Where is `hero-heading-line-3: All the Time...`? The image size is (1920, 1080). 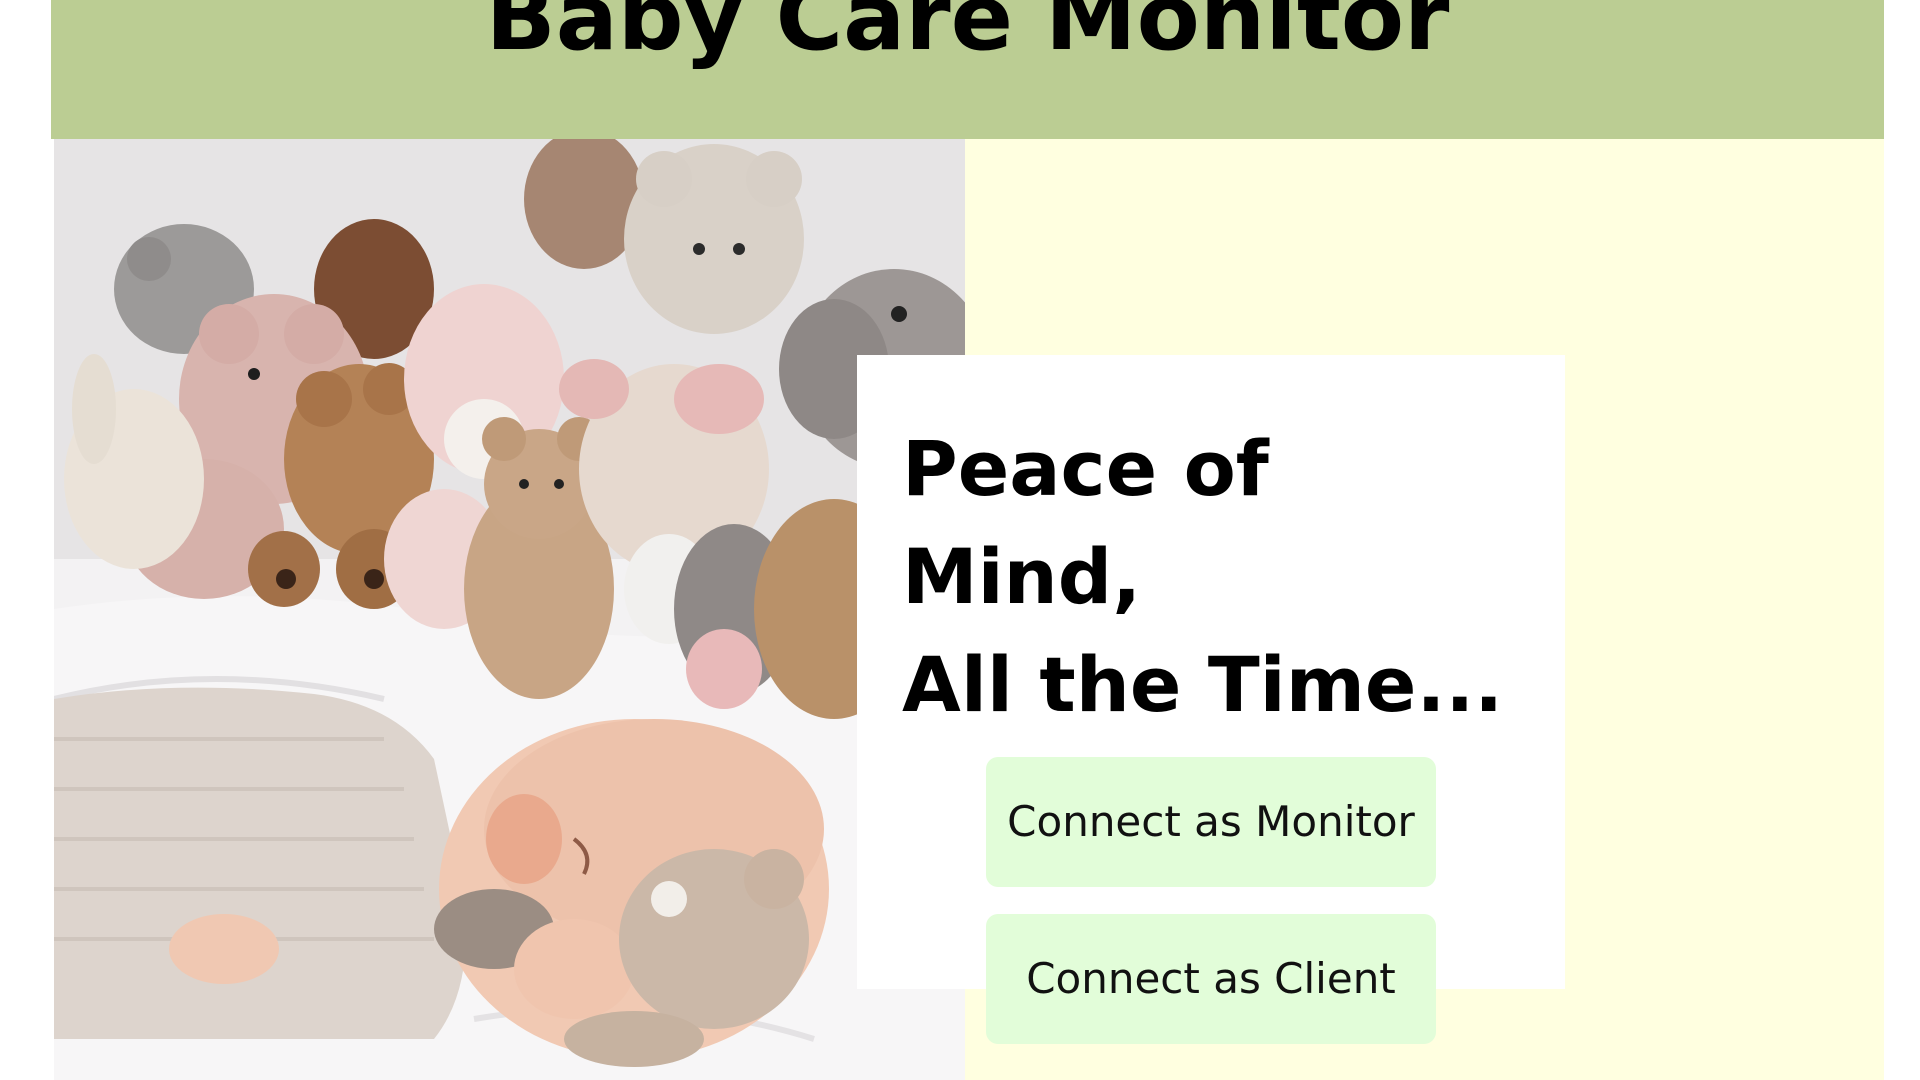 hero-heading-line-3: All the Time... is located at coordinates (1203, 684).